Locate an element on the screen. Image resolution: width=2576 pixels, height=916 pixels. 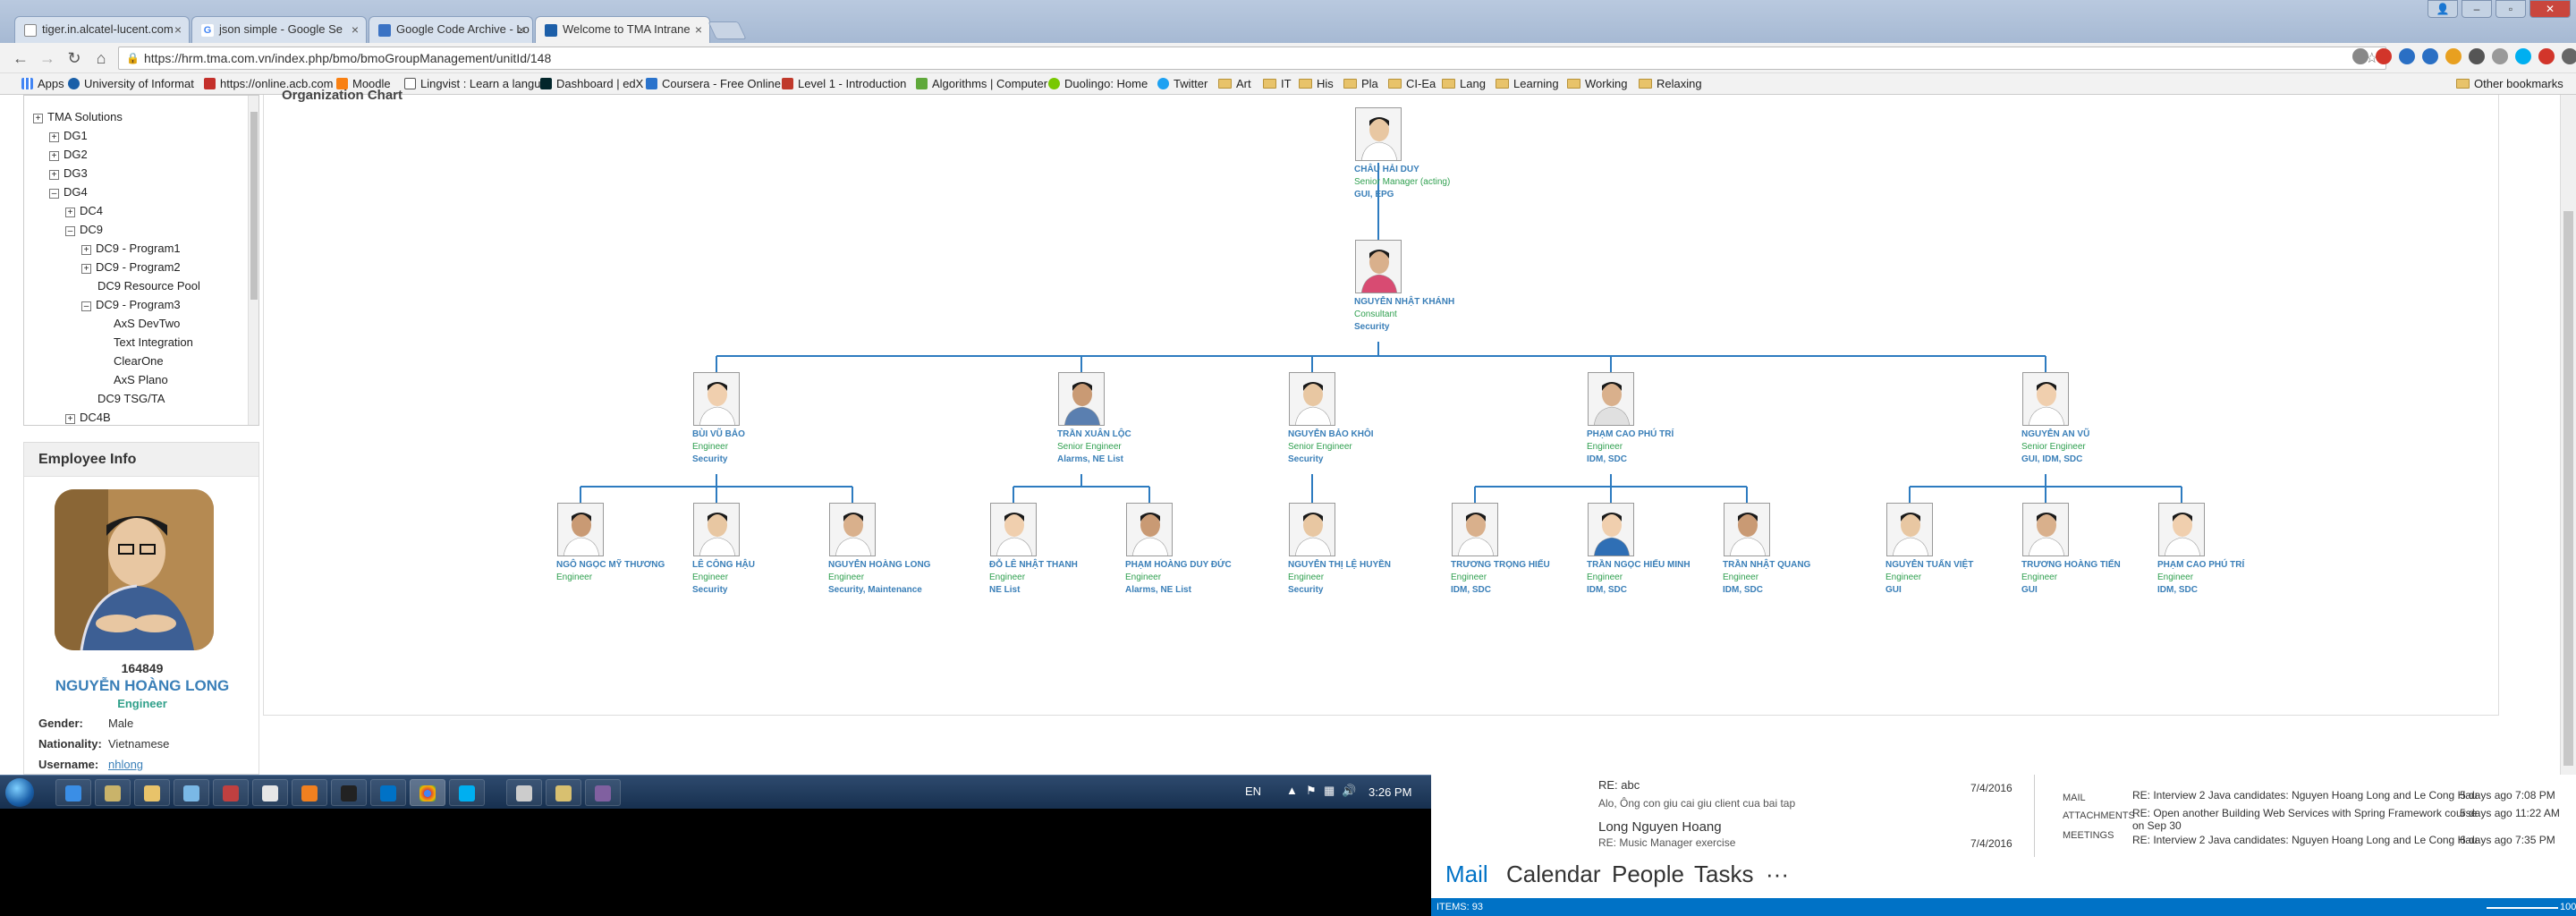
org-person: NGUYỄN BẢO KHÔI Senior Engineer Security is located at coordinates (1312, 418).